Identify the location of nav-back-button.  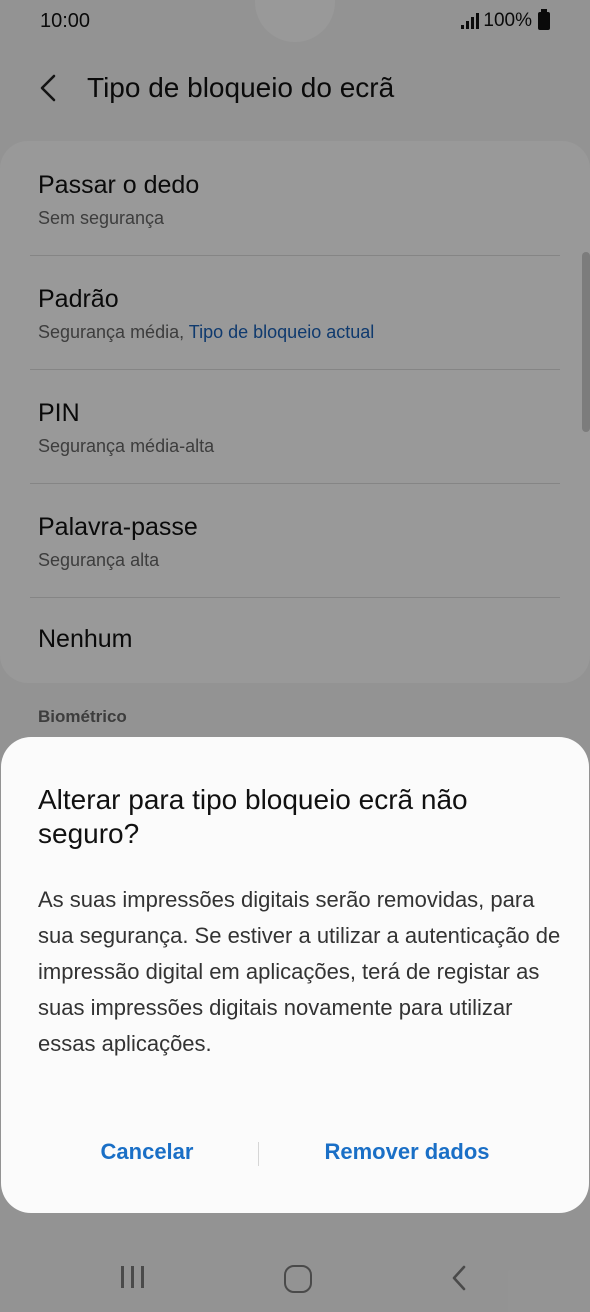
(460, 1278).